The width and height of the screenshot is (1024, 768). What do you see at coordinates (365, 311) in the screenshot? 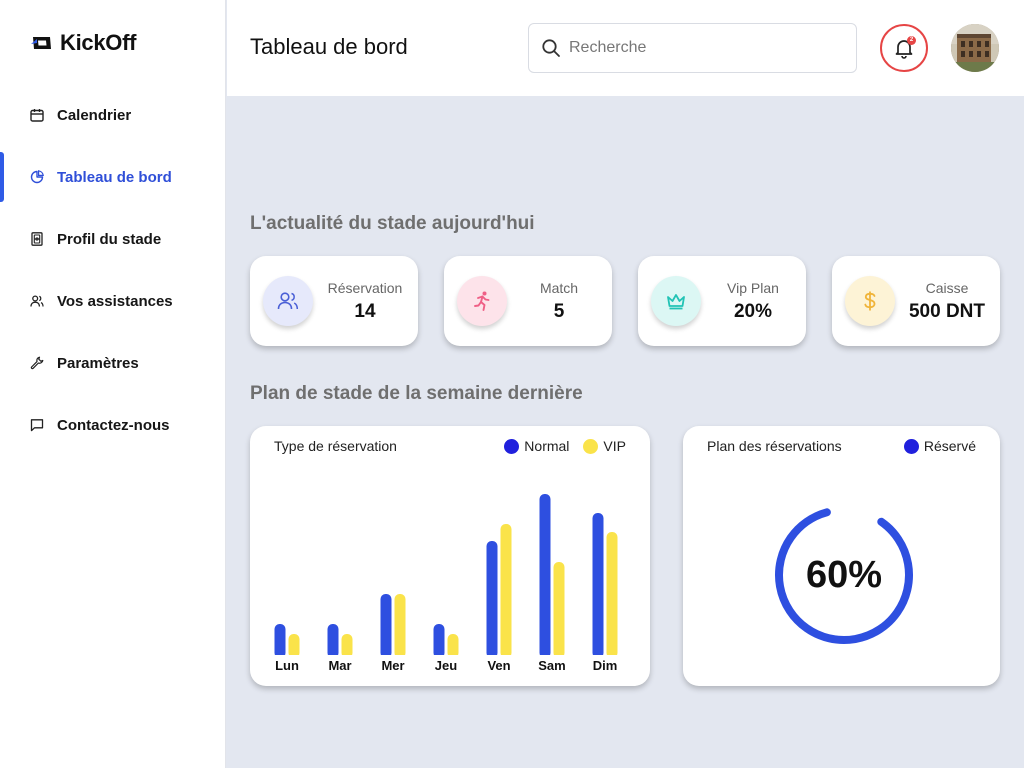
I see `stat-value: 14` at bounding box center [365, 311].